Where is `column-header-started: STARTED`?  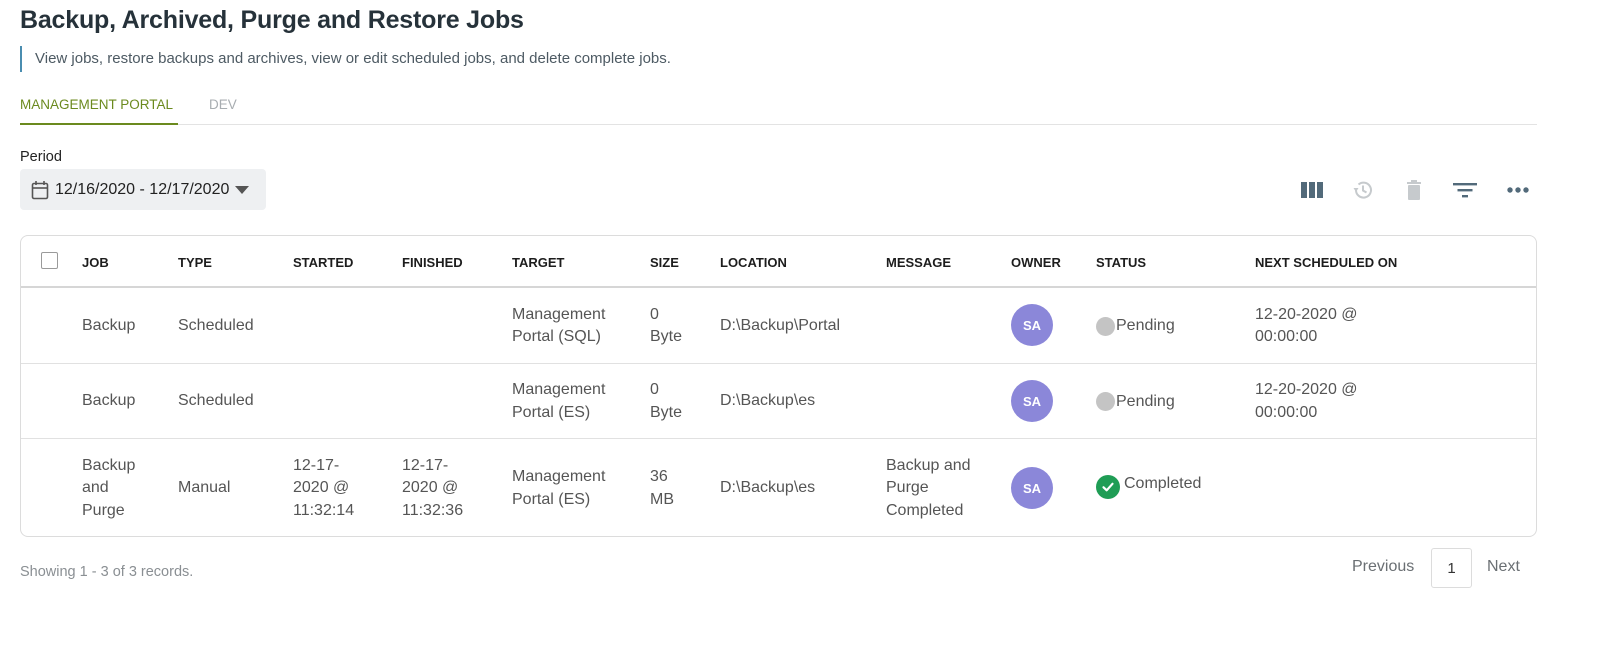 column-header-started: STARTED is located at coordinates (323, 262).